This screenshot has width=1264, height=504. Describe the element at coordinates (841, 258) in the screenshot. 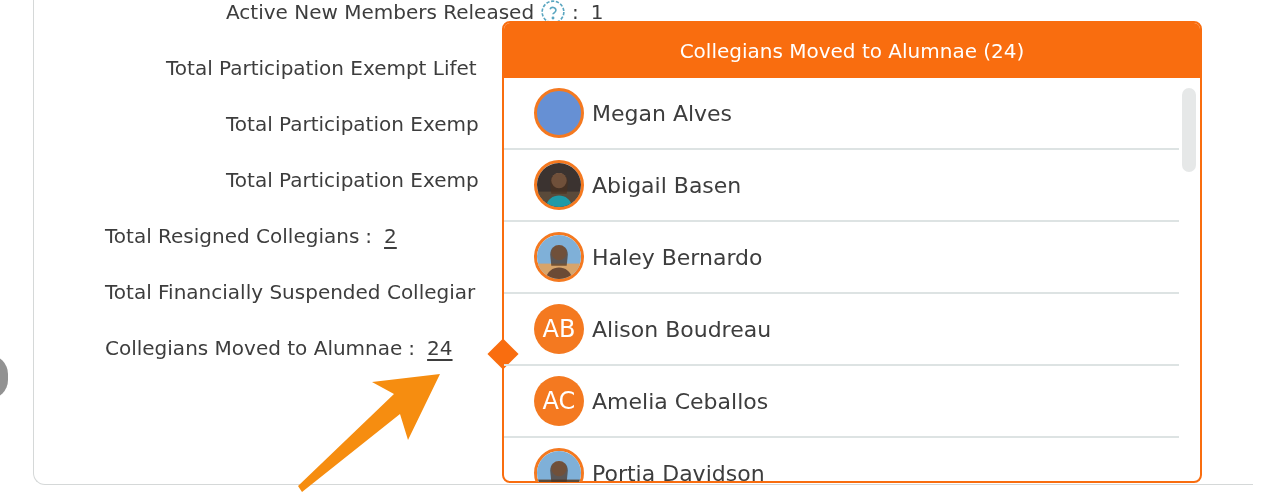

I see `member-row: Haley Bernardo` at that location.